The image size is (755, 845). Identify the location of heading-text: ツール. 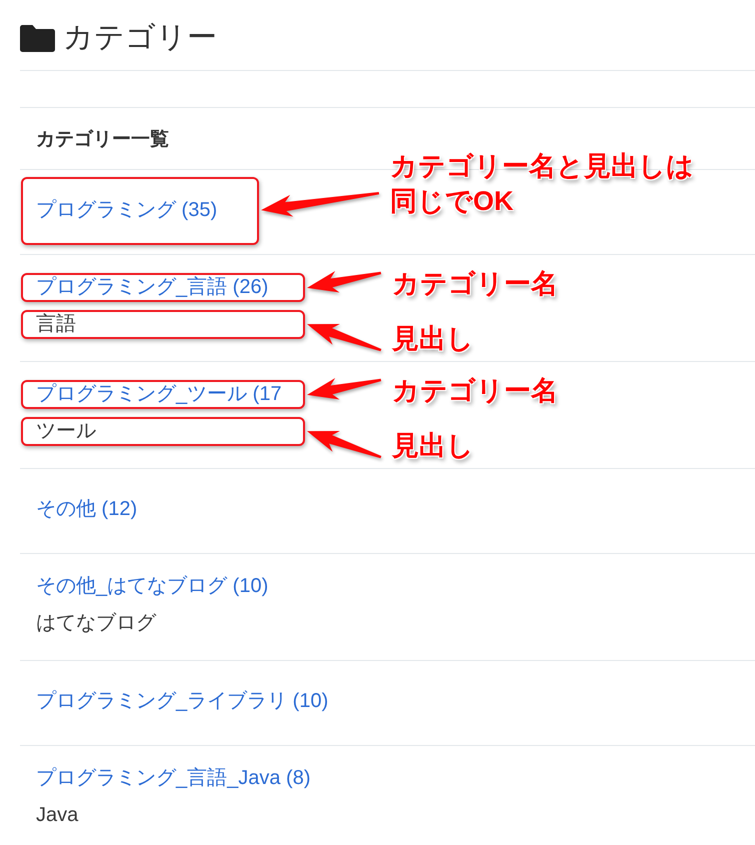
(66, 431).